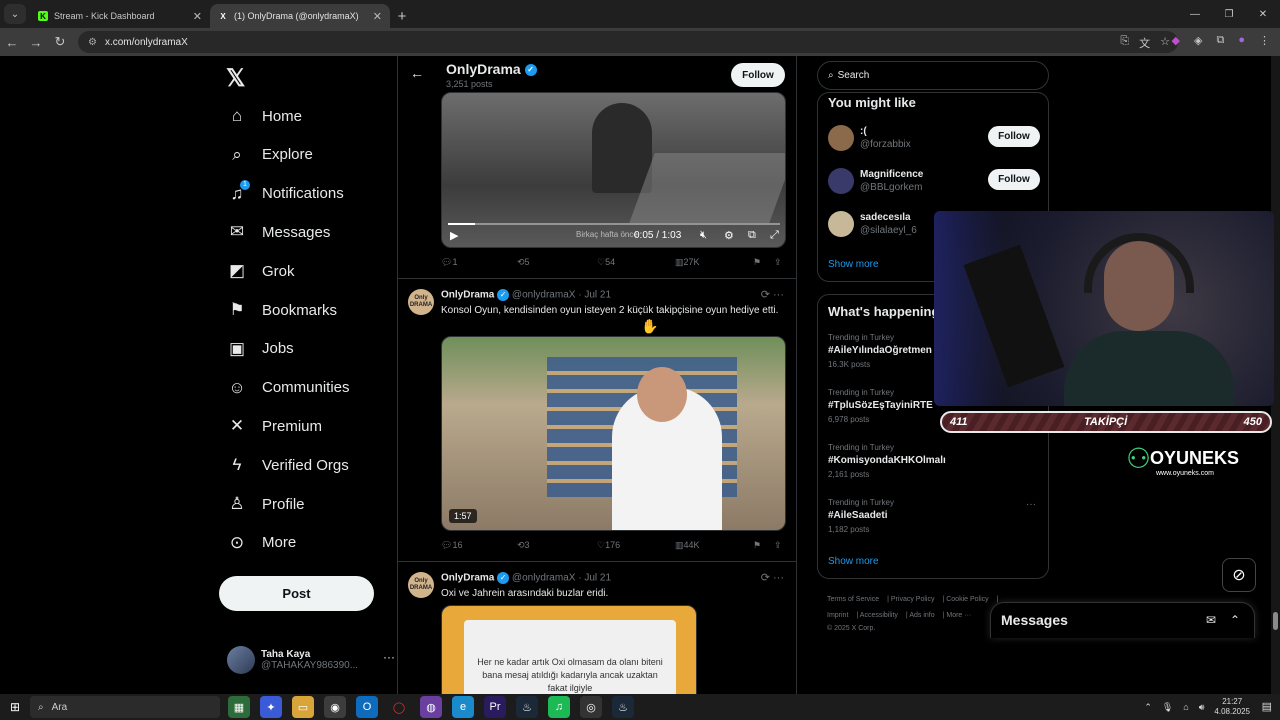 The width and height of the screenshot is (1280, 720). I want to click on footer-link: Imprint, so click(837, 615).